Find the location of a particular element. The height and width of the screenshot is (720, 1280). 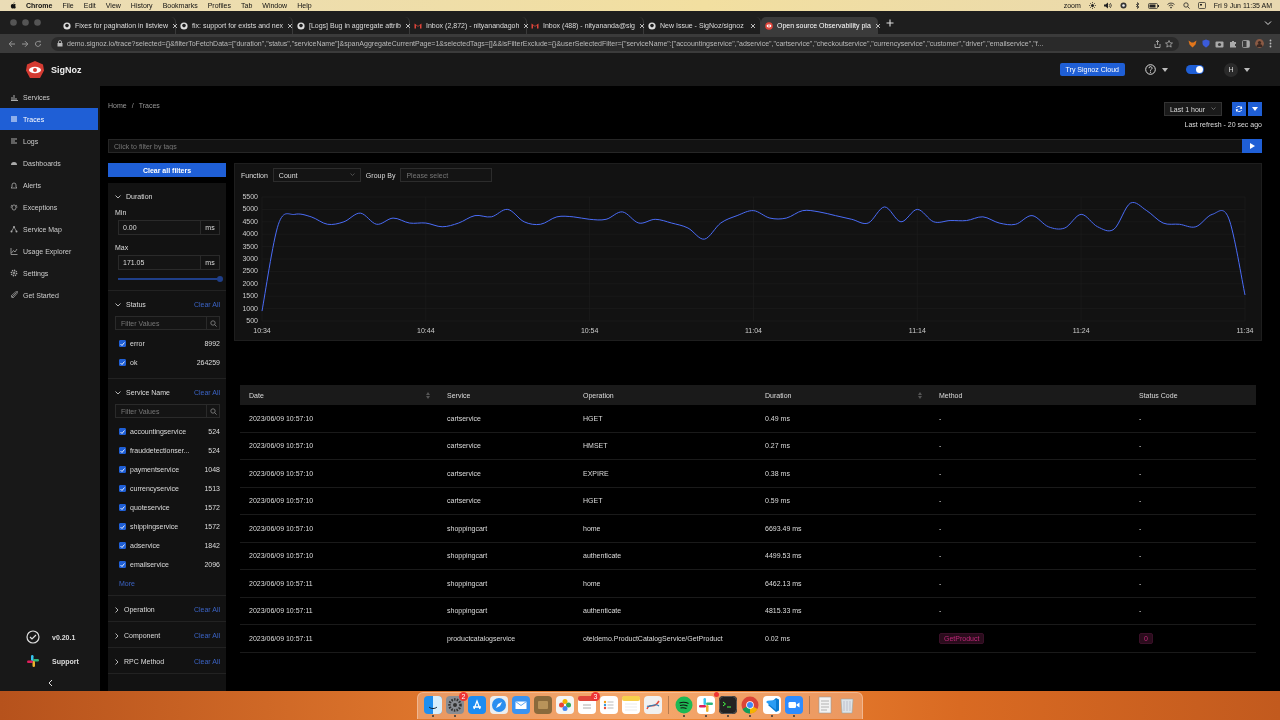

line-chart-icon is located at coordinates (14, 251).